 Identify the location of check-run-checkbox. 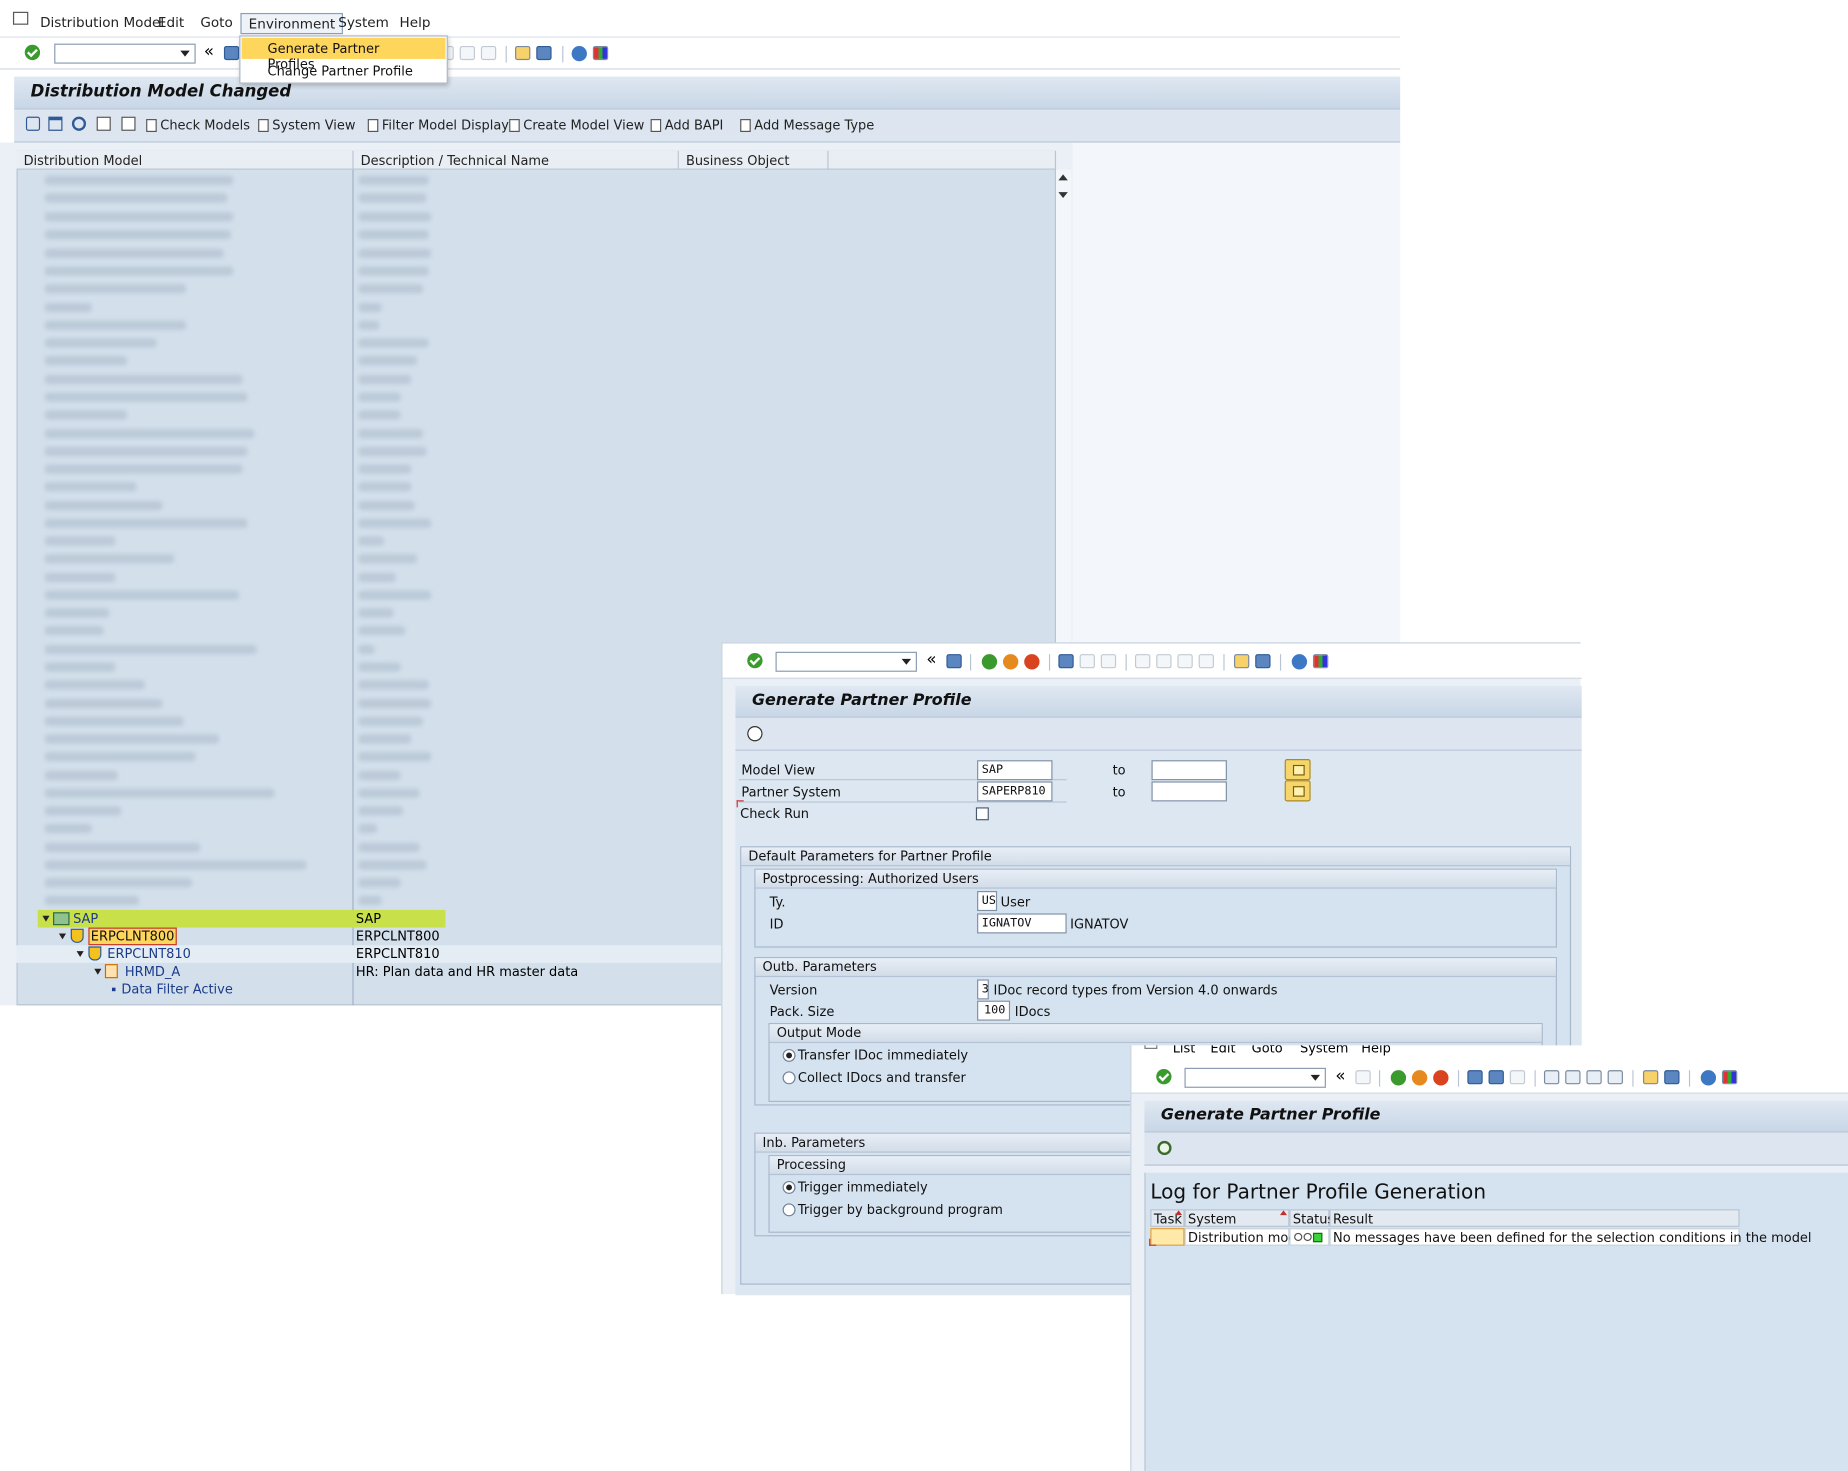
(982, 814).